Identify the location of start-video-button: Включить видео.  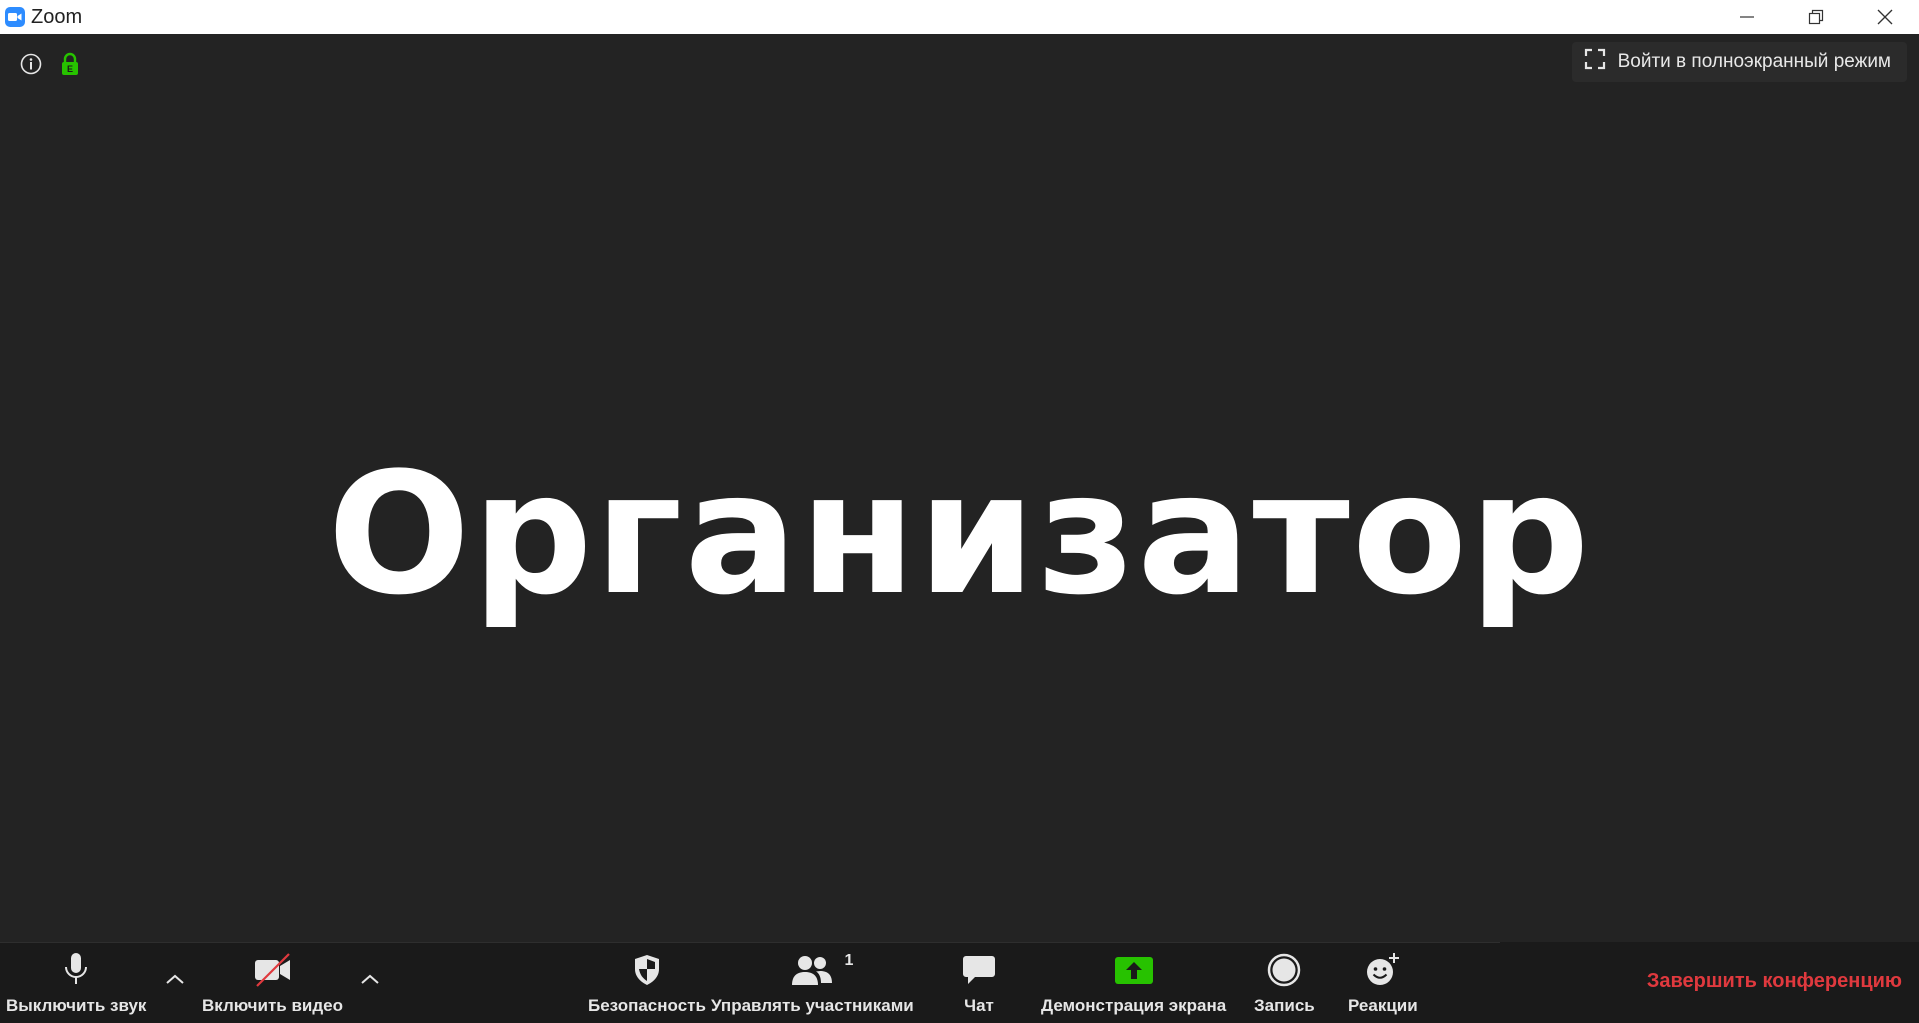
(272, 983).